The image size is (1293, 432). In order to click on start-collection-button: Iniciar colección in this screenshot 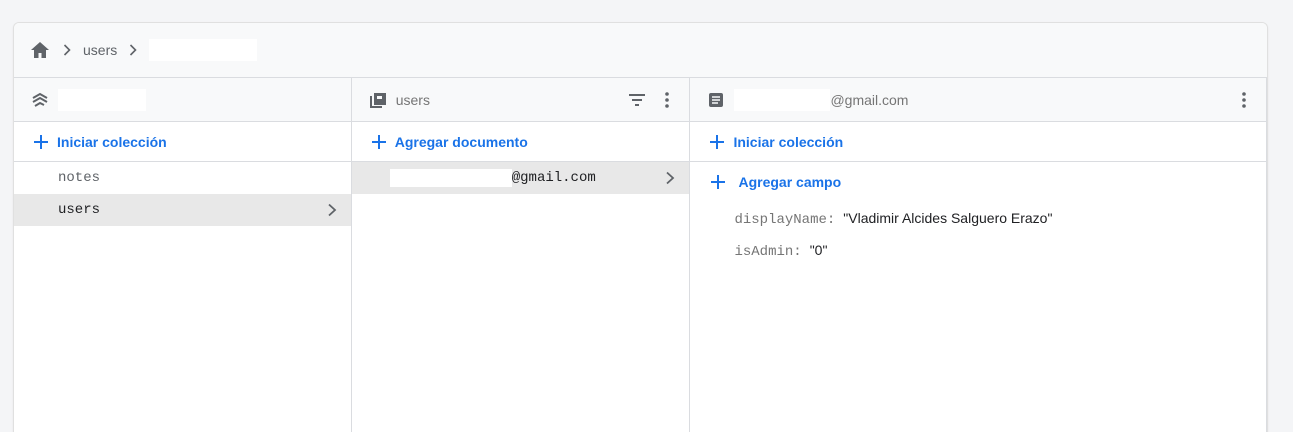, I will do `click(182, 142)`.